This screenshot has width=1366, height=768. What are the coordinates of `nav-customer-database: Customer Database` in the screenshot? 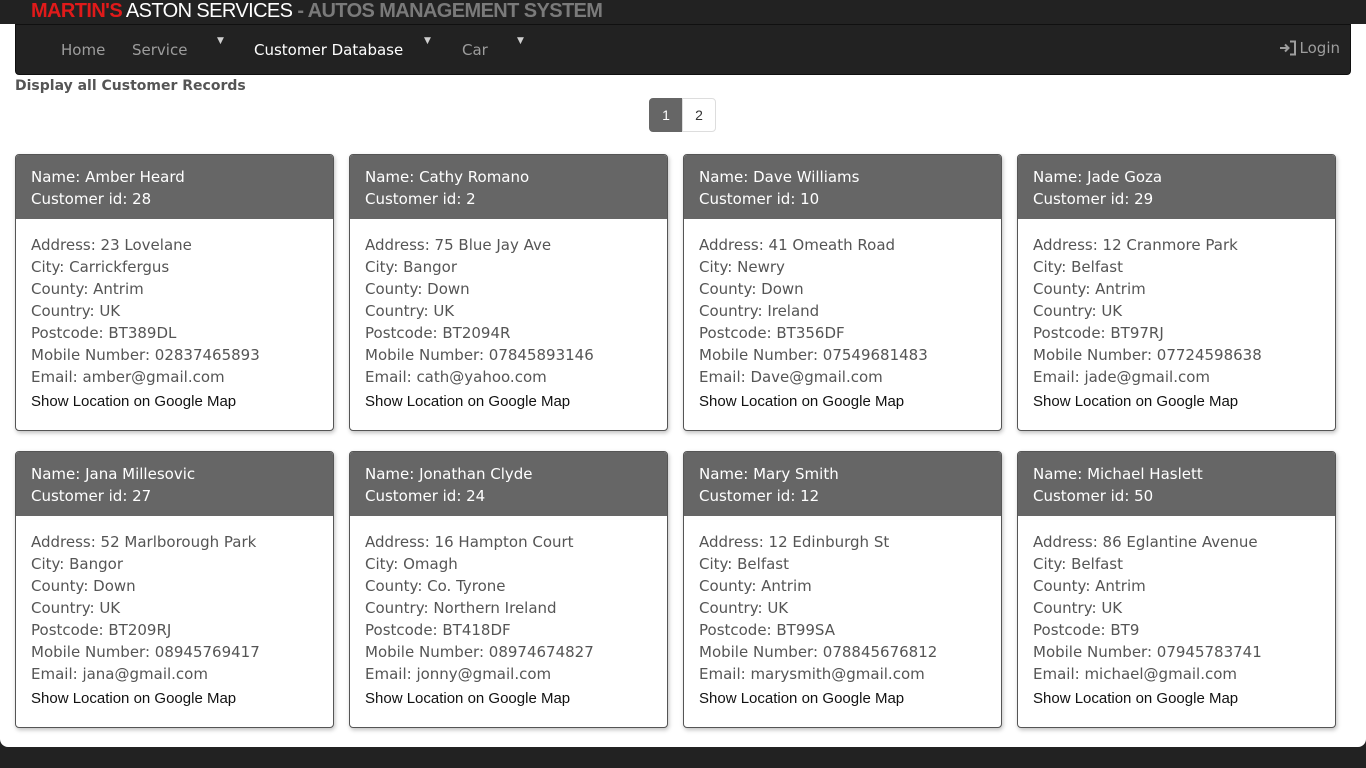 It's located at (328, 50).